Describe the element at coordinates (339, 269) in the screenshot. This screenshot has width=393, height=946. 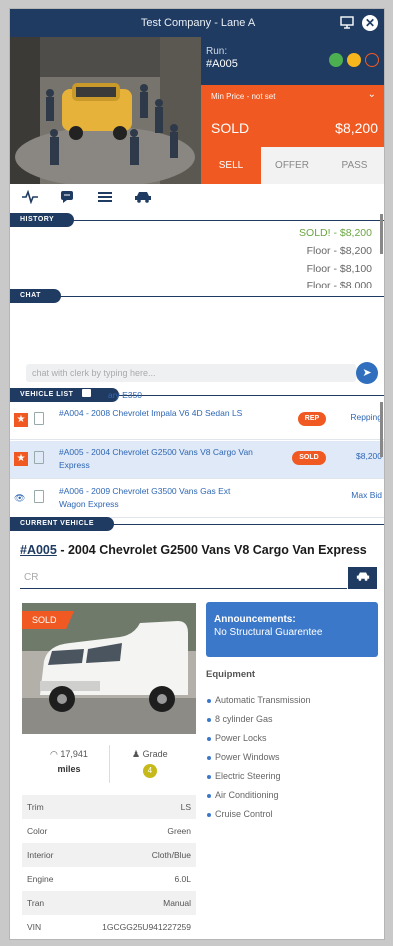
I see `history-entry: Floor - $8,100` at that location.